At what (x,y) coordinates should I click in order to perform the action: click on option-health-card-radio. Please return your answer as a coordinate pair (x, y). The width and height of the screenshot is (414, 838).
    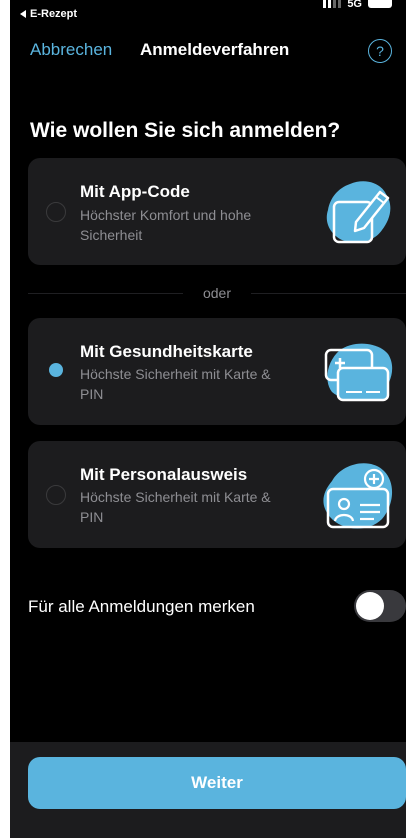
    Looking at the image, I should click on (56, 370).